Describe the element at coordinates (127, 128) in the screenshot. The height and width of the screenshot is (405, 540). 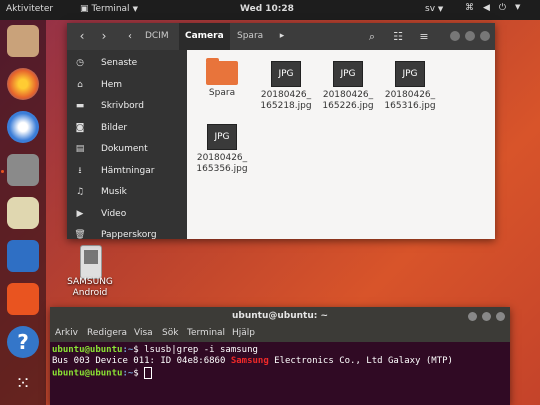
I see `sidebar-item-bilder: ◙ Bilder` at that location.